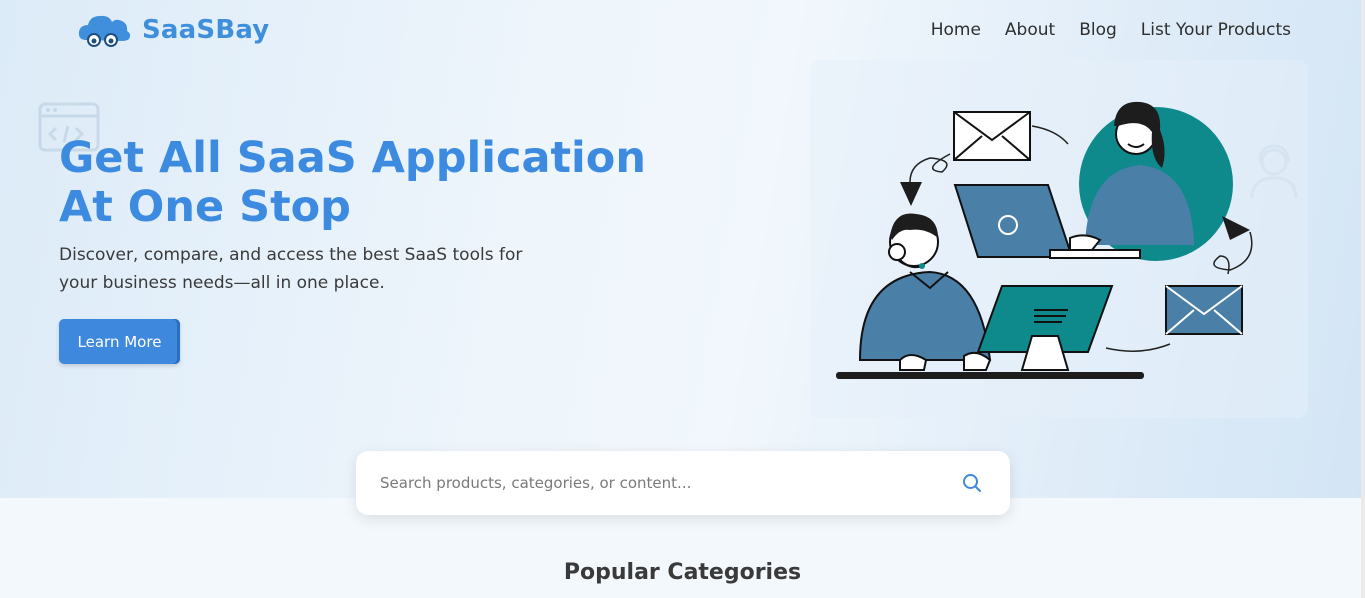 The height and width of the screenshot is (598, 1365). I want to click on nav-list-your-products: List Your Products, so click(1216, 30).